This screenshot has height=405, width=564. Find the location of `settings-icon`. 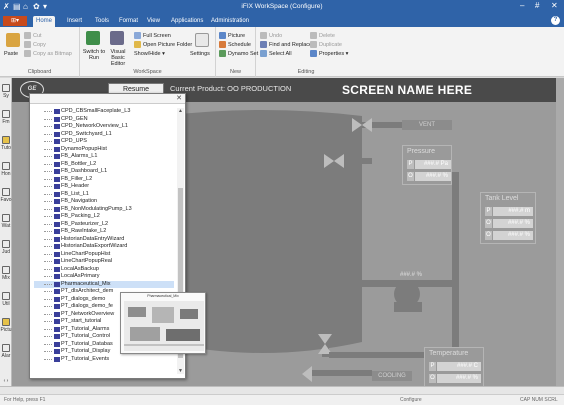

settings-icon is located at coordinates (202, 40).